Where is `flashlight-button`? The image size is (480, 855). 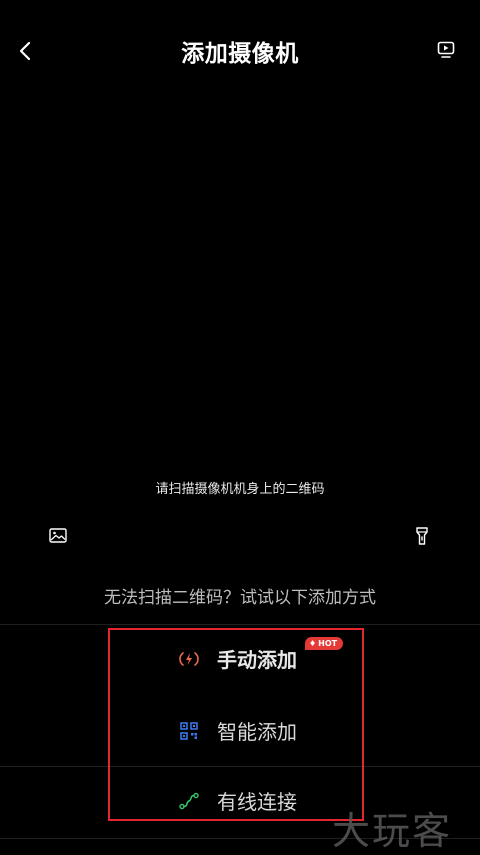 flashlight-button is located at coordinates (422, 536).